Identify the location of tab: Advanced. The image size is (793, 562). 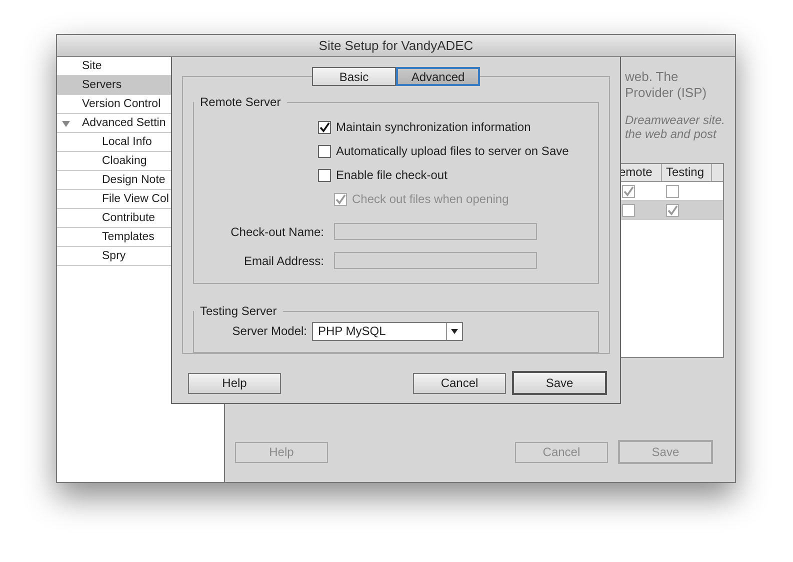
(438, 76).